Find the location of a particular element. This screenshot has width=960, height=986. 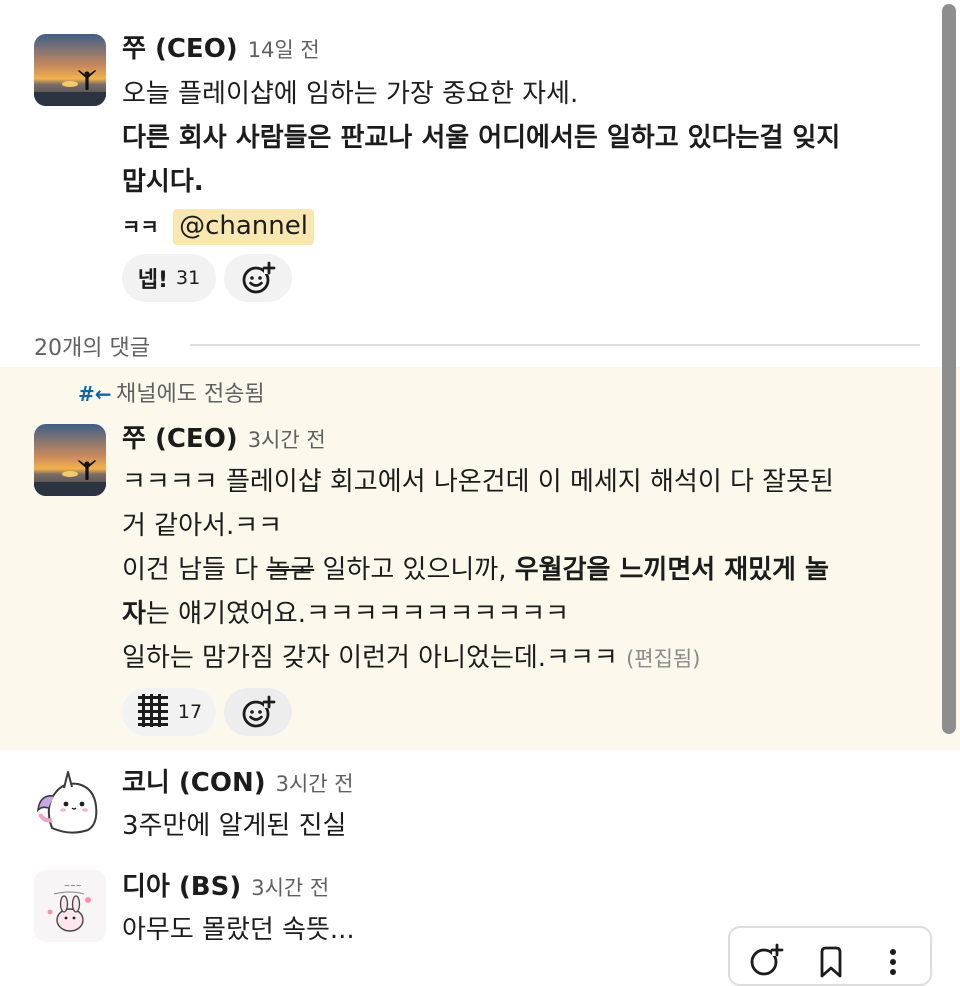

message-line: 일하는 맘가짐 갖자 이런거 아니었는데.ㅋㅋㅋ (편집됨) is located at coordinates (411, 658).